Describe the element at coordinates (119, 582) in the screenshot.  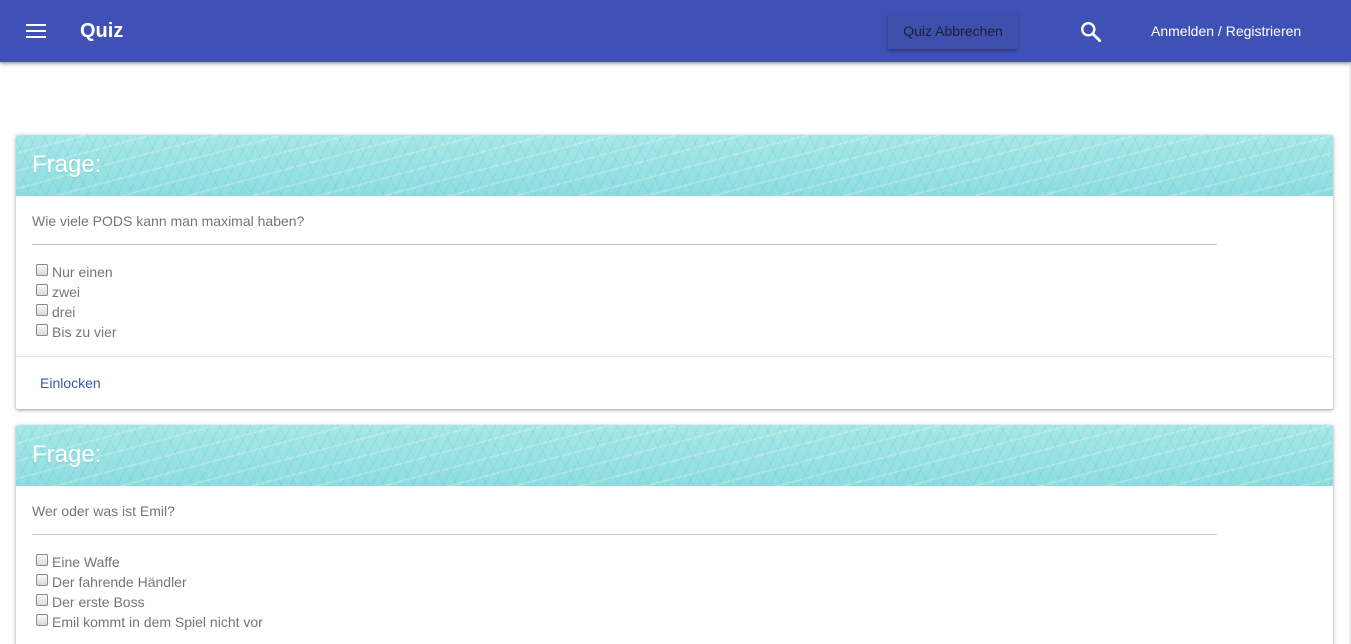
I see `answer-label: Der fahrende Händler` at that location.